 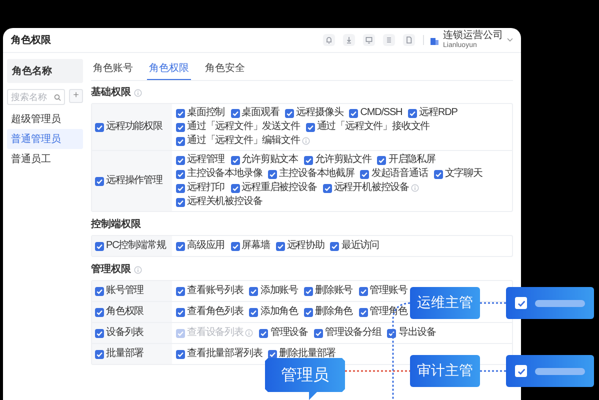 What do you see at coordinates (394, 174) in the screenshot?
I see `checkbox-option: 发起语音通话` at bounding box center [394, 174].